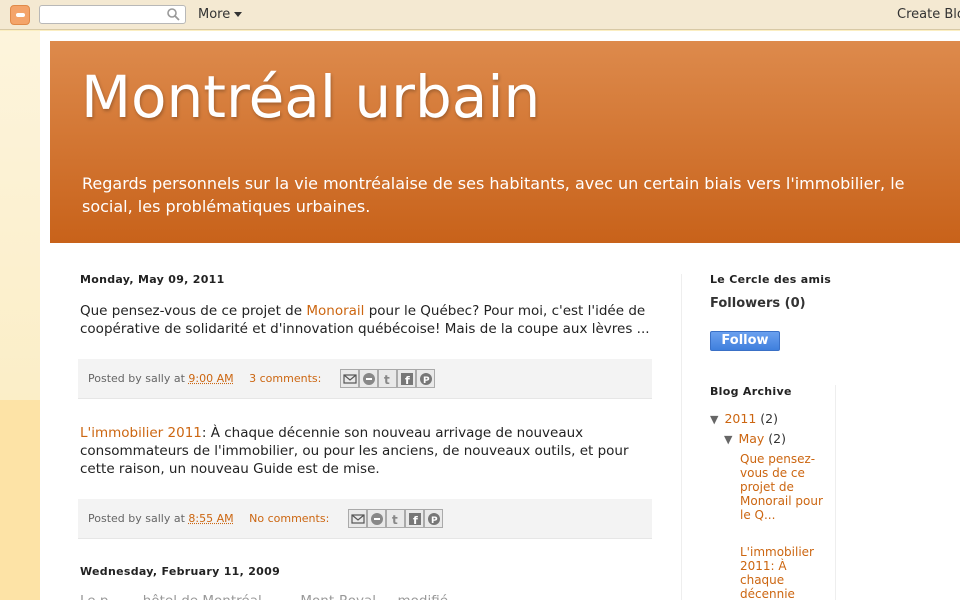 This screenshot has height=600, width=960. I want to click on blogger-logo-icon, so click(20, 15).